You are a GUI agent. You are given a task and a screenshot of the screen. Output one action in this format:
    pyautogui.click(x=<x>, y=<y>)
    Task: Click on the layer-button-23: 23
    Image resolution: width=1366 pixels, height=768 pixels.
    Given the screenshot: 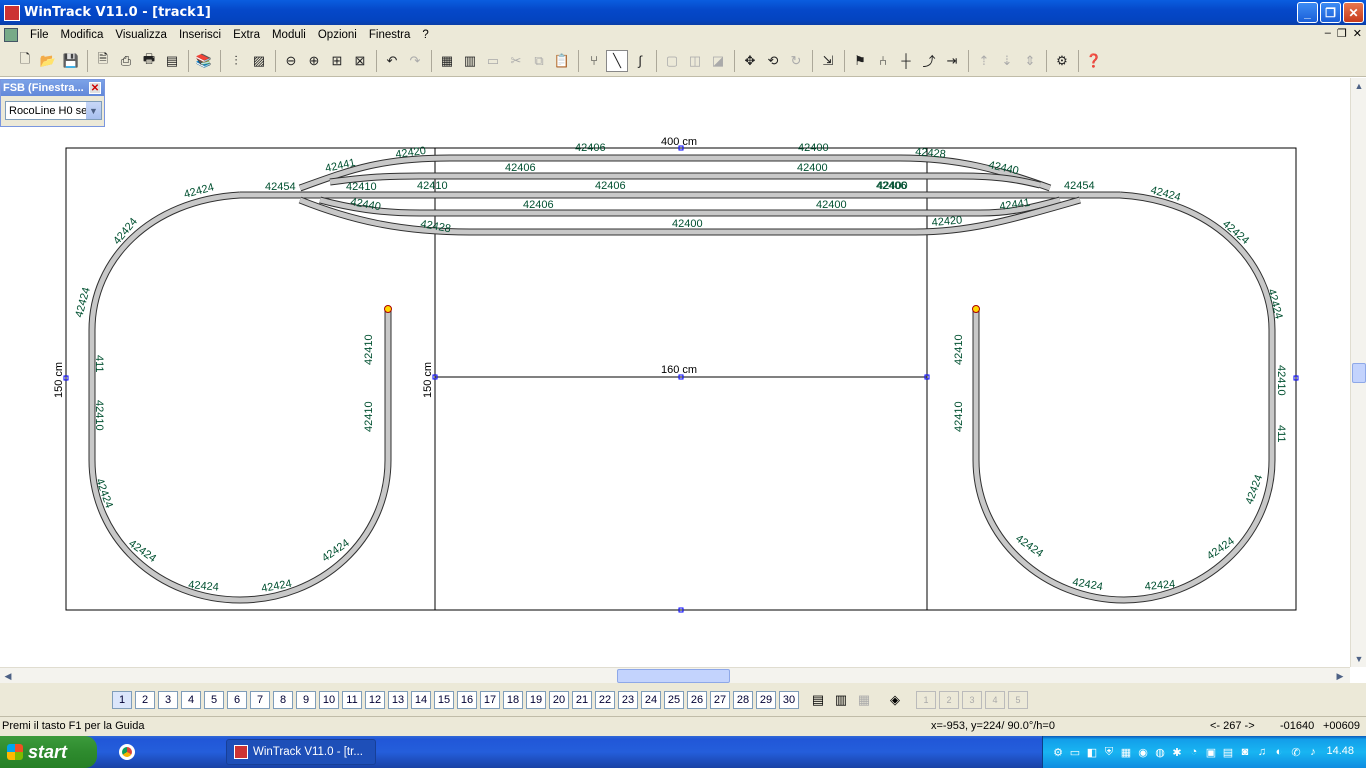 What is the action you would take?
    pyautogui.click(x=628, y=699)
    